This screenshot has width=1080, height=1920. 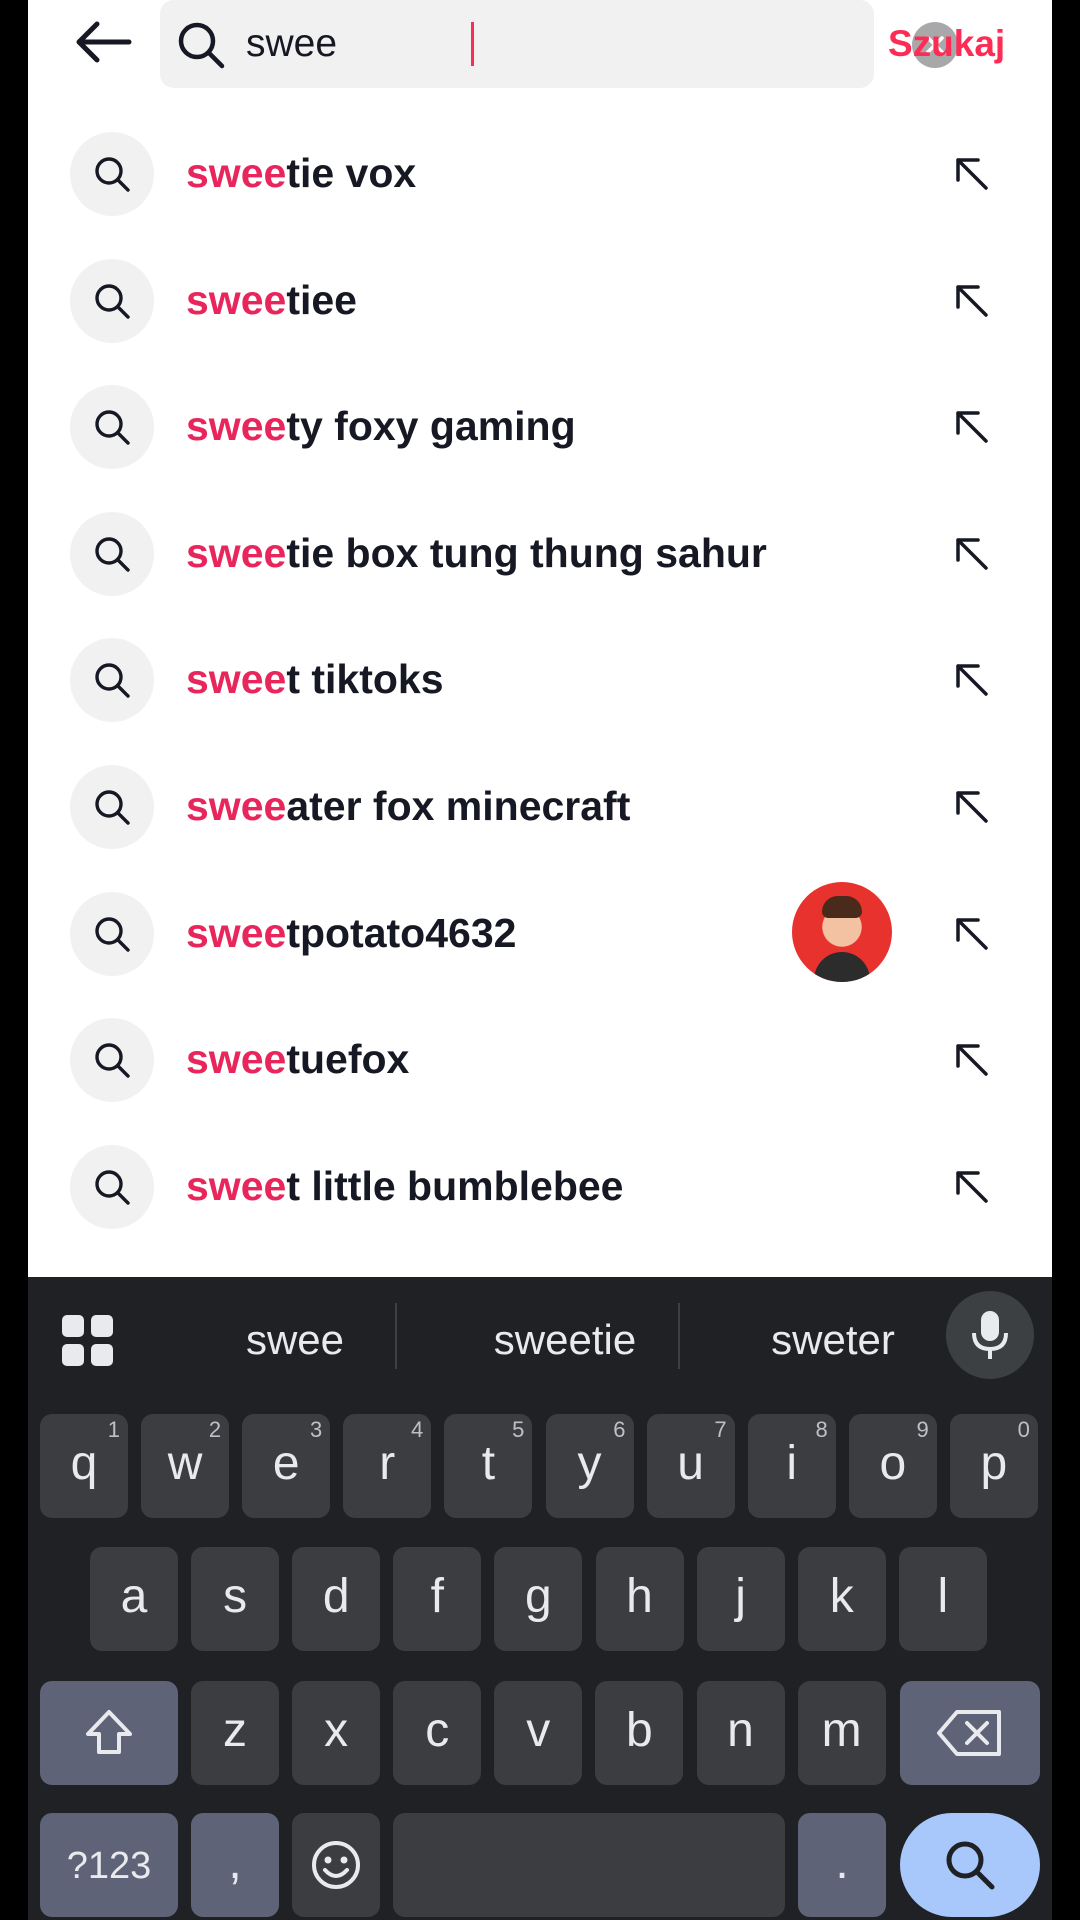 What do you see at coordinates (134, 1599) in the screenshot?
I see `key-a: a` at bounding box center [134, 1599].